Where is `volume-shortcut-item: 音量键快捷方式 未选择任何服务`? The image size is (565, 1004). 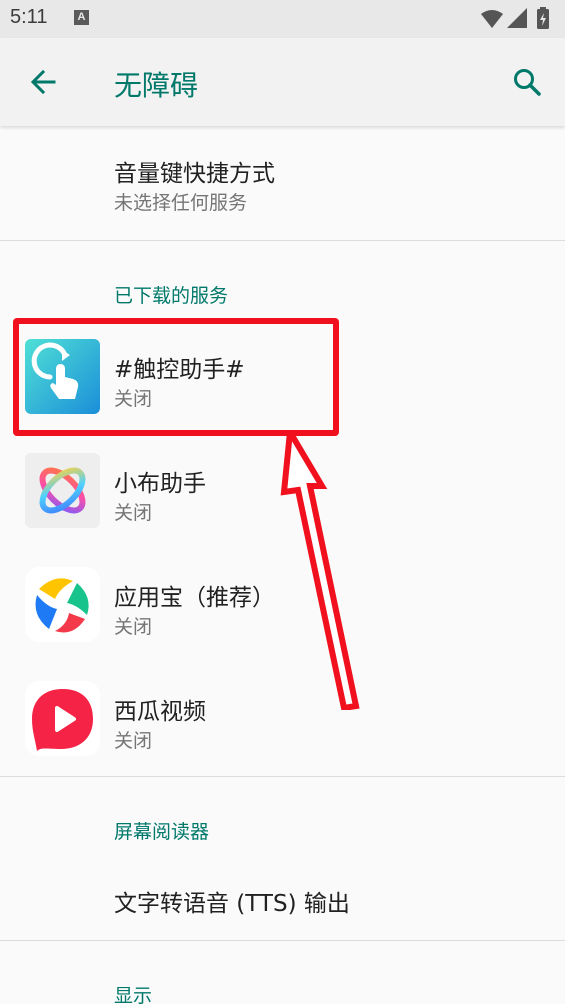 volume-shortcut-item: 音量键快捷方式 未选择任何服务 is located at coordinates (282, 185).